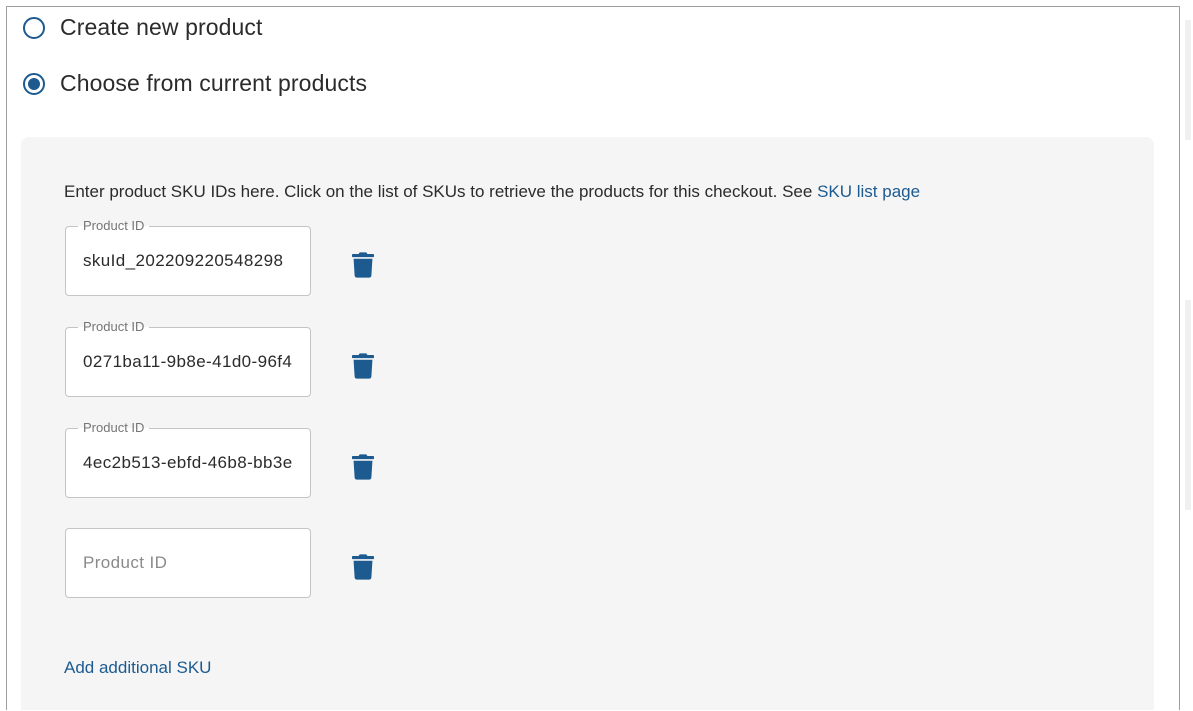  I want to click on radio-button-unselected, so click(34, 27).